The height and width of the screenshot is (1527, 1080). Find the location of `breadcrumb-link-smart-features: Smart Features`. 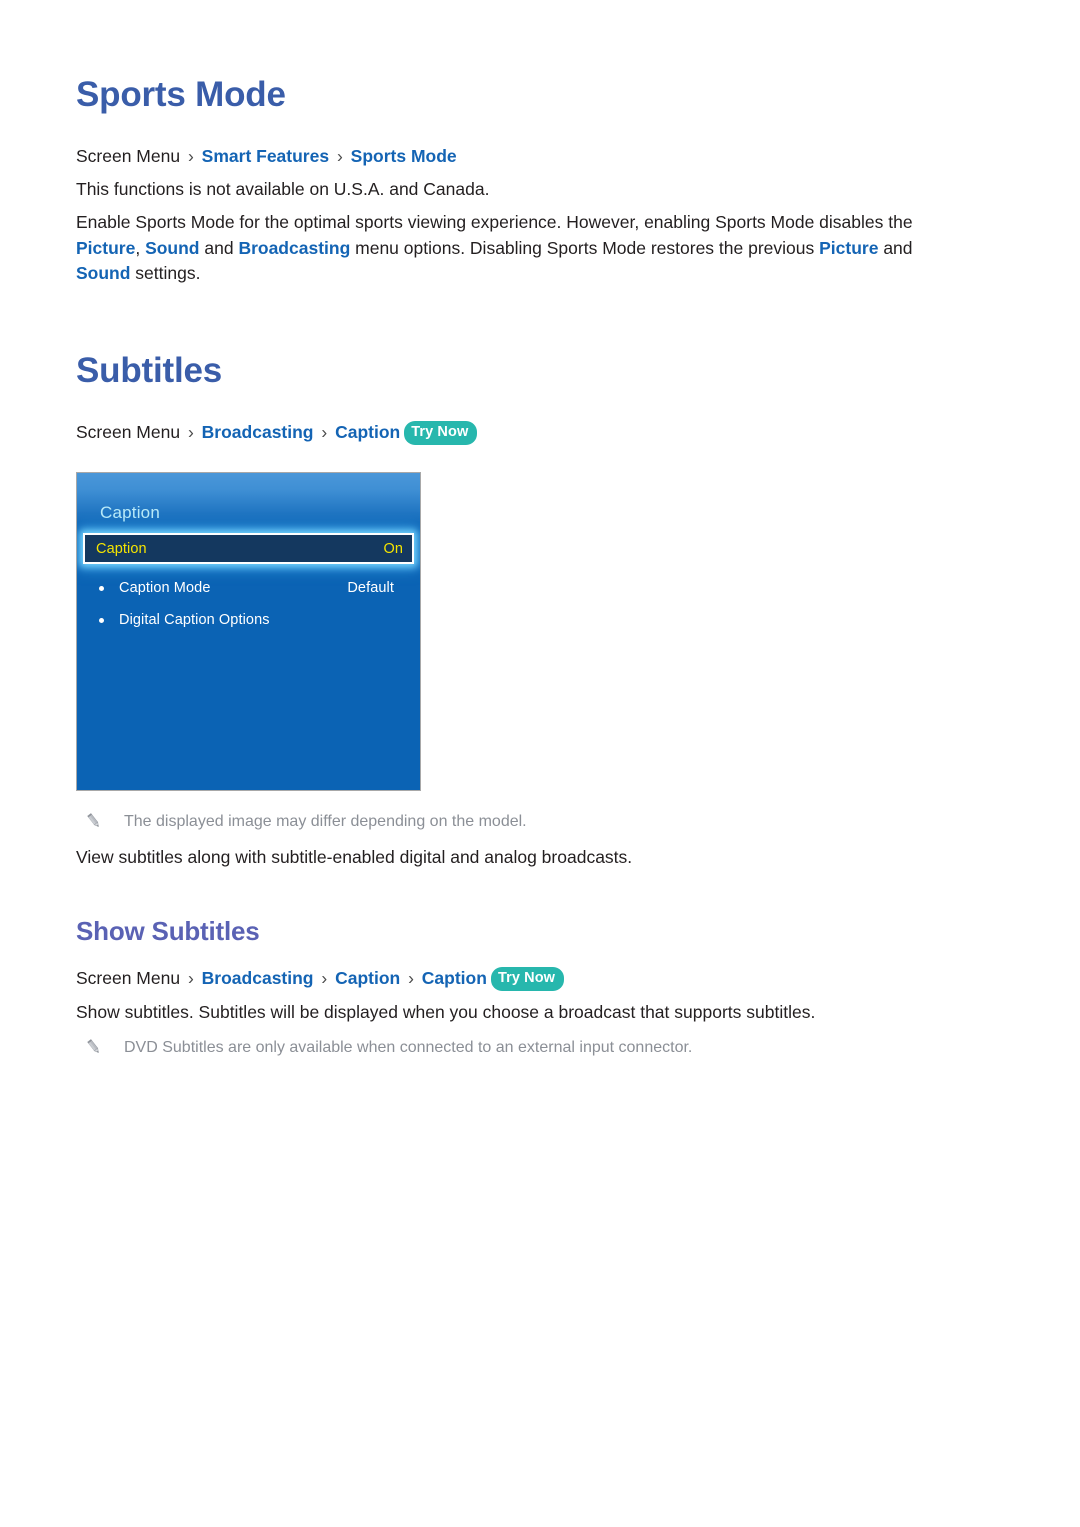

breadcrumb-link-smart-features: Smart Features is located at coordinates (265, 156).